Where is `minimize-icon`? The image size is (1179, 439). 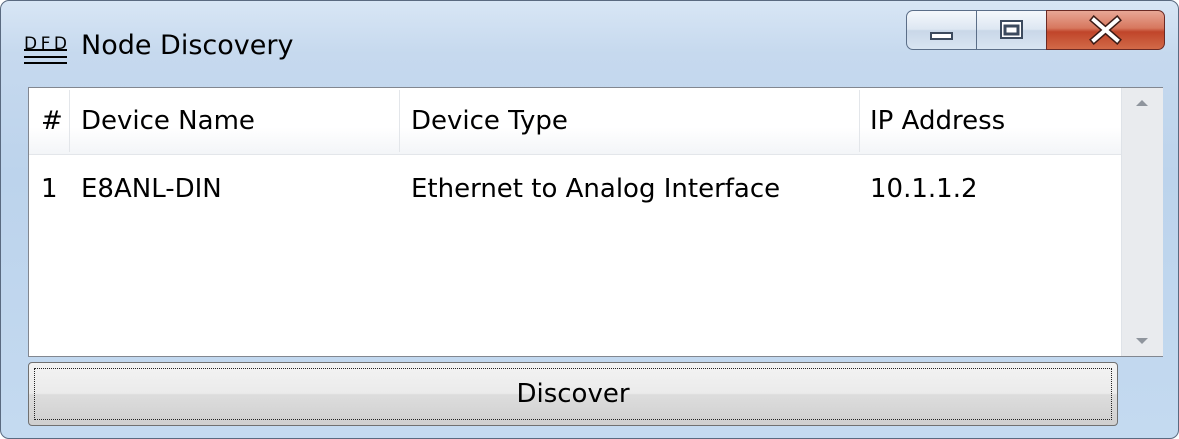 minimize-icon is located at coordinates (941, 36).